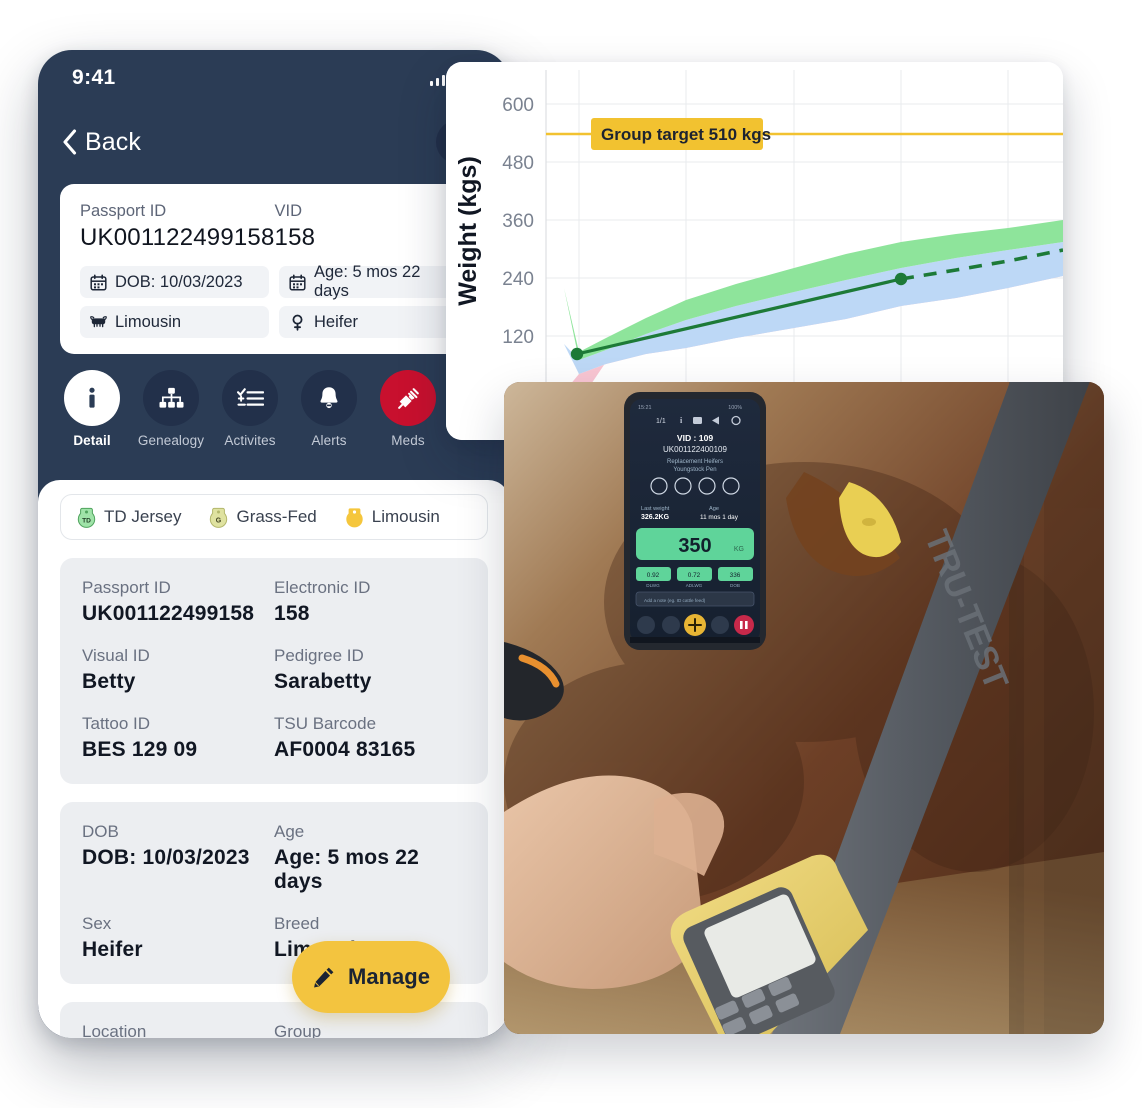  Describe the element at coordinates (719, 517) in the screenshot. I see `device-age-value: 11 mos 1 day` at that location.